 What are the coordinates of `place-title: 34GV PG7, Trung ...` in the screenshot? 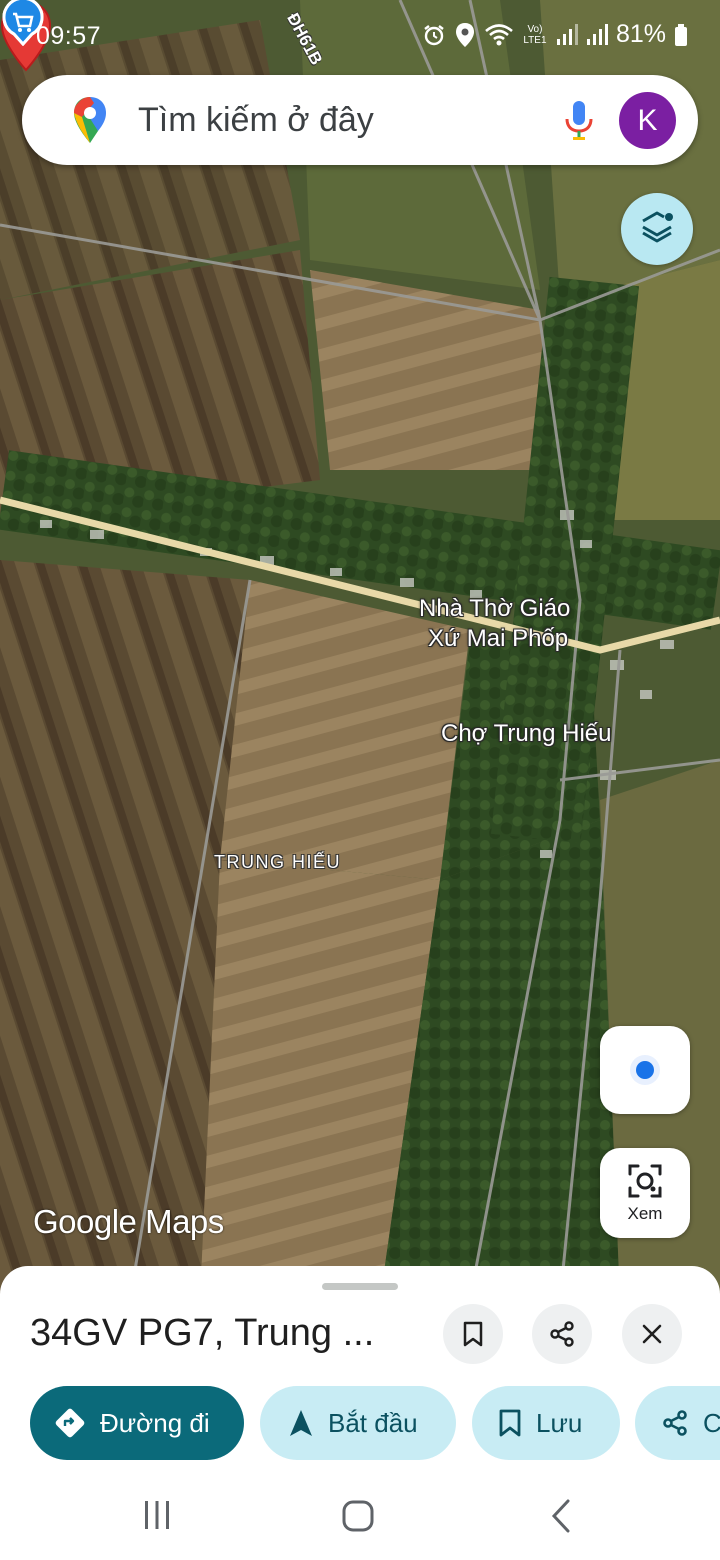 It's located at (202, 1333).